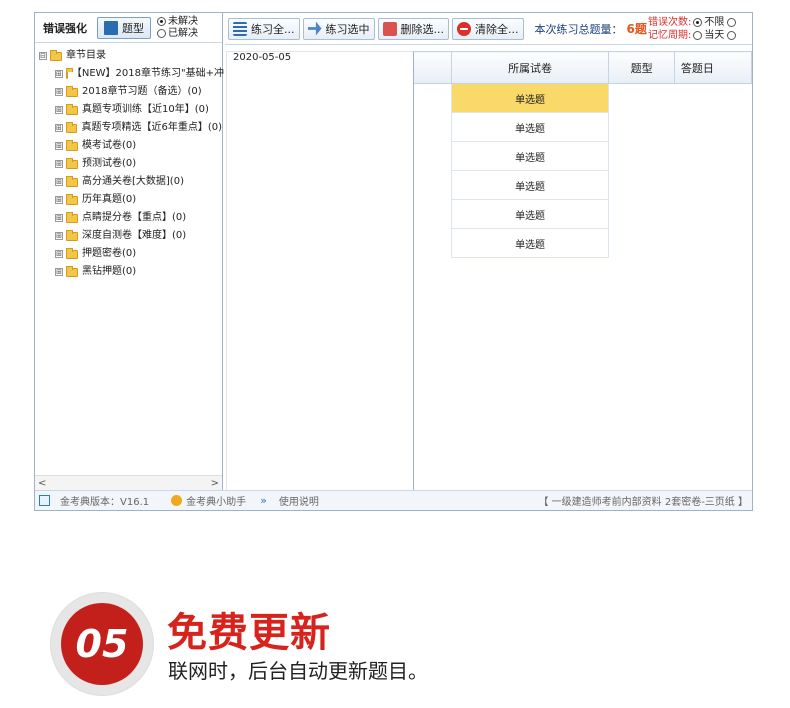  What do you see at coordinates (134, 217) in the screenshot?
I see `tree-item-label: 点睛提分卷【重点】(0)` at bounding box center [134, 217].